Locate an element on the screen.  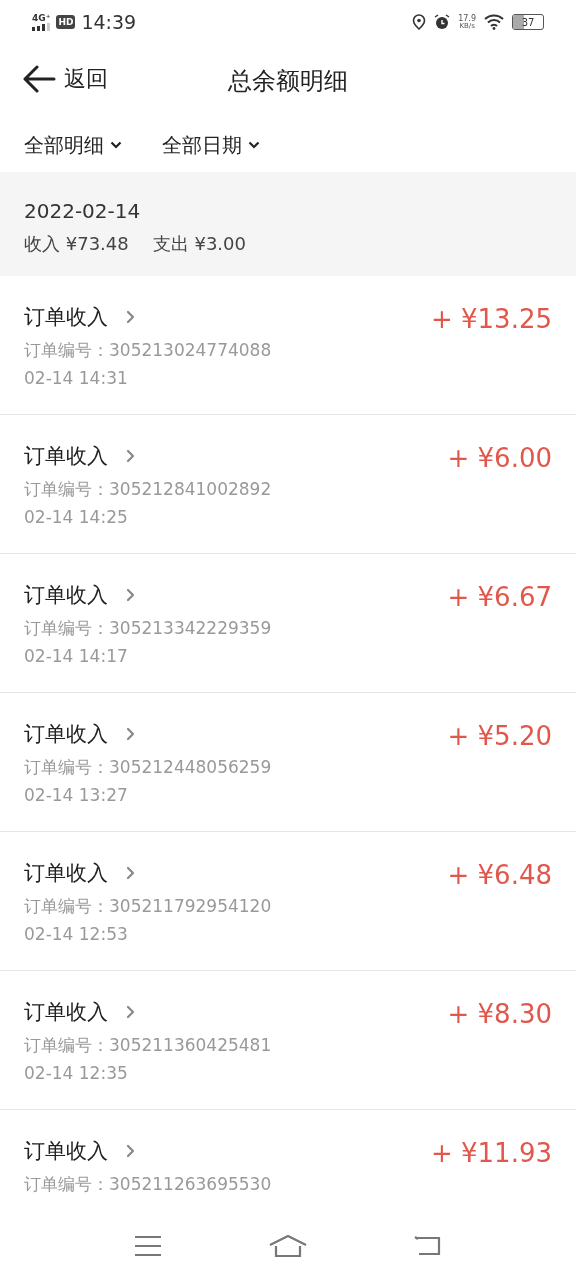
menu-icon is located at coordinates (147, 1246).